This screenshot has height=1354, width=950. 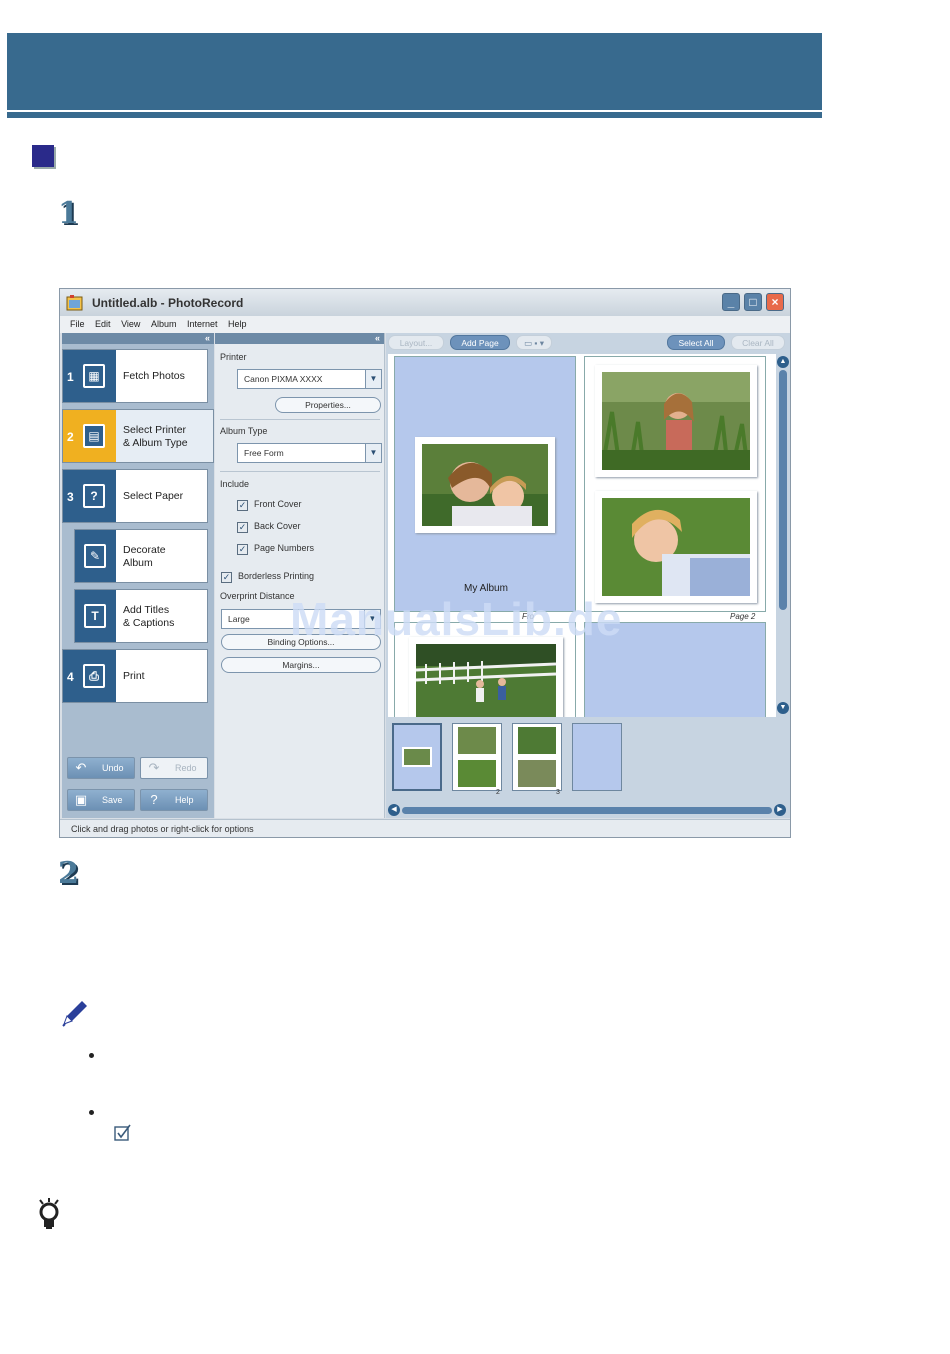 What do you see at coordinates (70, 497) in the screenshot?
I see `step-number: 3` at bounding box center [70, 497].